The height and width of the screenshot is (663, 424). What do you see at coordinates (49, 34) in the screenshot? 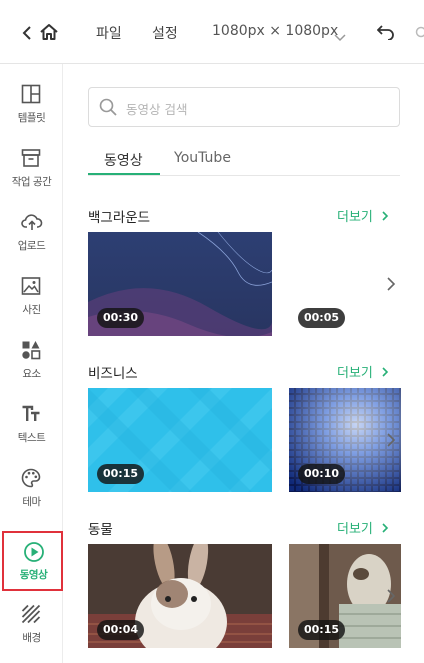
I see `home-icon` at bounding box center [49, 34].